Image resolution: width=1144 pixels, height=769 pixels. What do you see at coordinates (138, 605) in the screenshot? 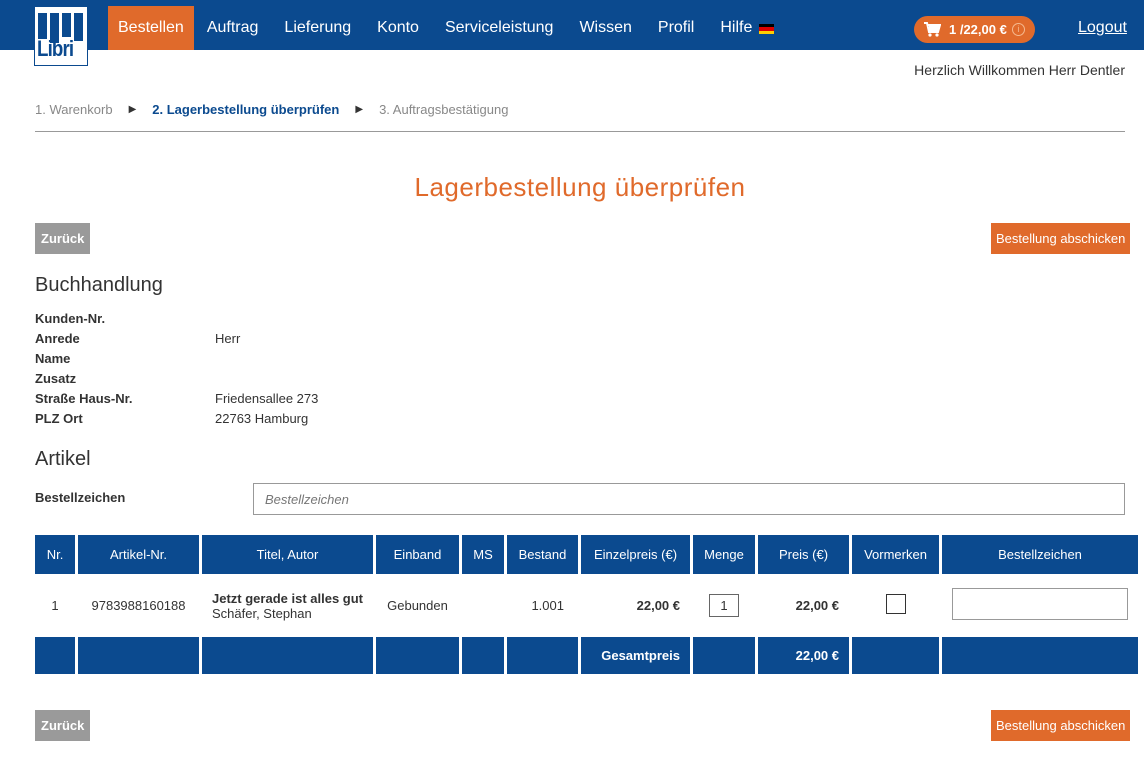
I see `cell-artikel-nr: 9783988160188` at bounding box center [138, 605].